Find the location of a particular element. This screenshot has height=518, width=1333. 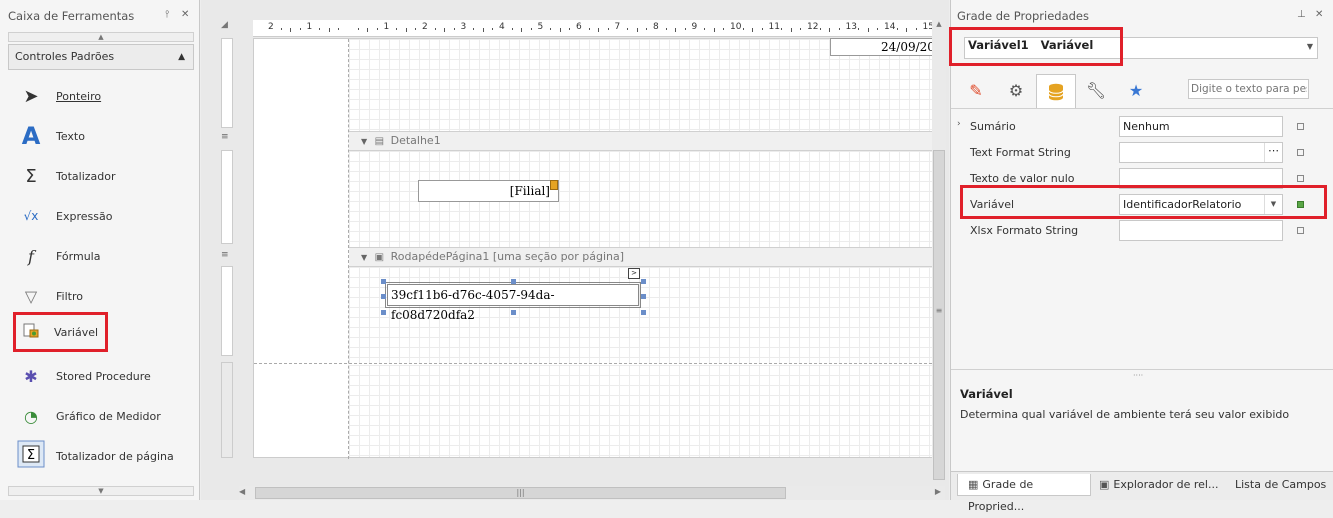

wrench-icon: 🔧︎ is located at coordinates (1096, 90).